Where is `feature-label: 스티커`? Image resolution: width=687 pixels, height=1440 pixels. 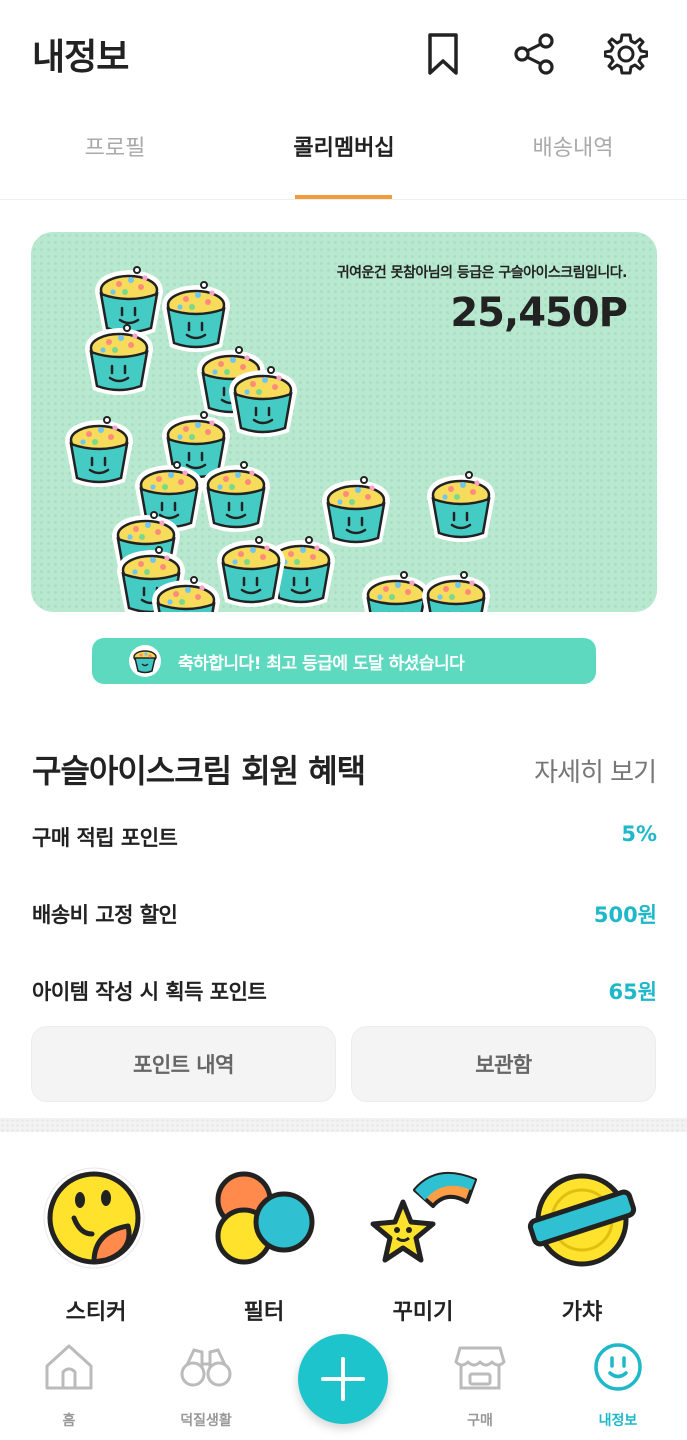
feature-label: 스티커 is located at coordinates (96, 1312).